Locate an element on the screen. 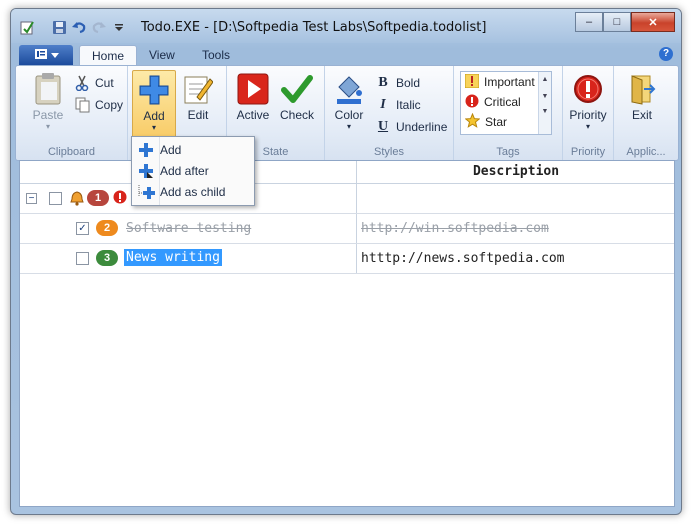 The width and height of the screenshot is (697, 529). add-dropdown-menu: Add Add after Add as child is located at coordinates (193, 171).